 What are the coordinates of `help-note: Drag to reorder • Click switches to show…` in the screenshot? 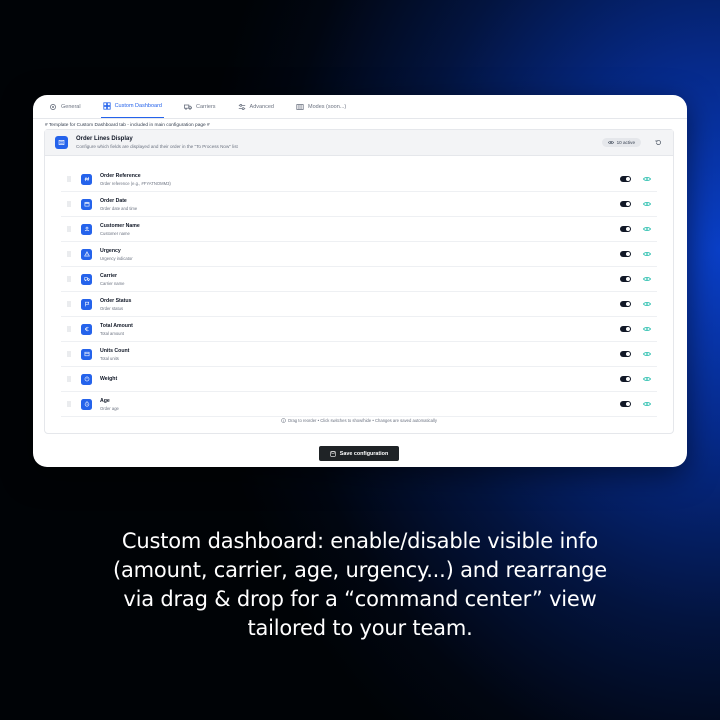 It's located at (359, 420).